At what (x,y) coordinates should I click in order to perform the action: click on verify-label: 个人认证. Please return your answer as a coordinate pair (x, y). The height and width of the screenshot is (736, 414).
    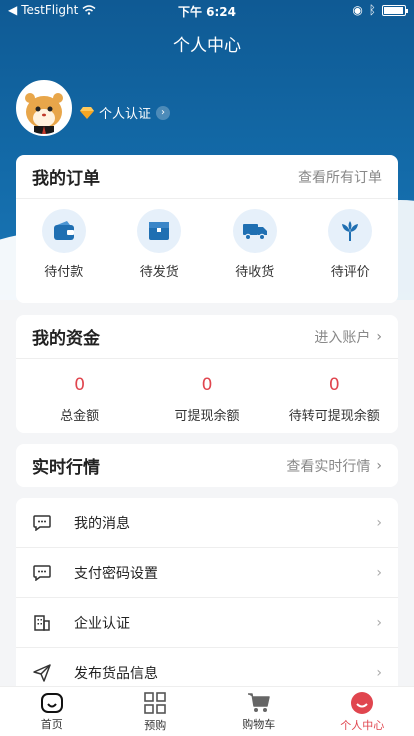
    Looking at the image, I should click on (125, 114).